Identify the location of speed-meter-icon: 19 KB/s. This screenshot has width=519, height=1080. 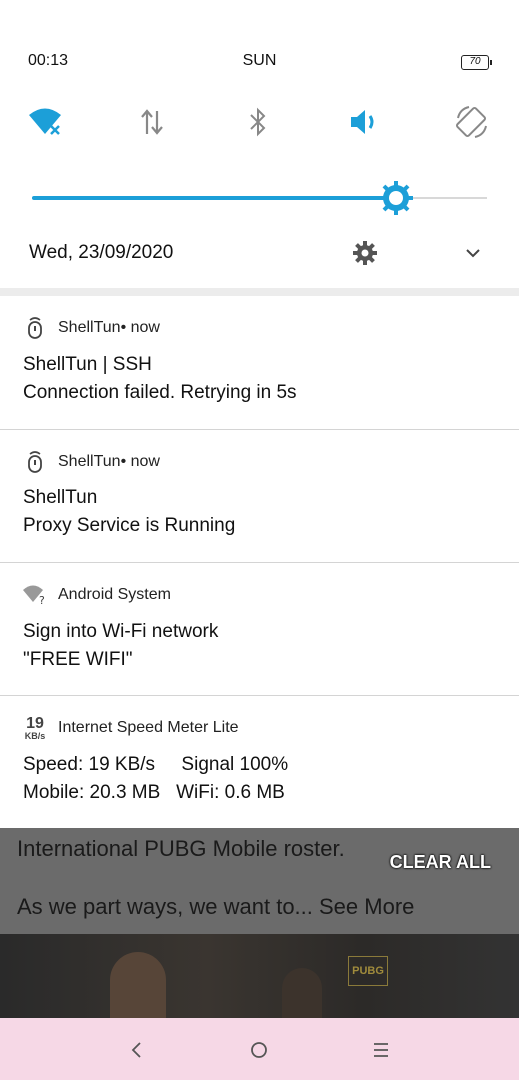
(35, 727).